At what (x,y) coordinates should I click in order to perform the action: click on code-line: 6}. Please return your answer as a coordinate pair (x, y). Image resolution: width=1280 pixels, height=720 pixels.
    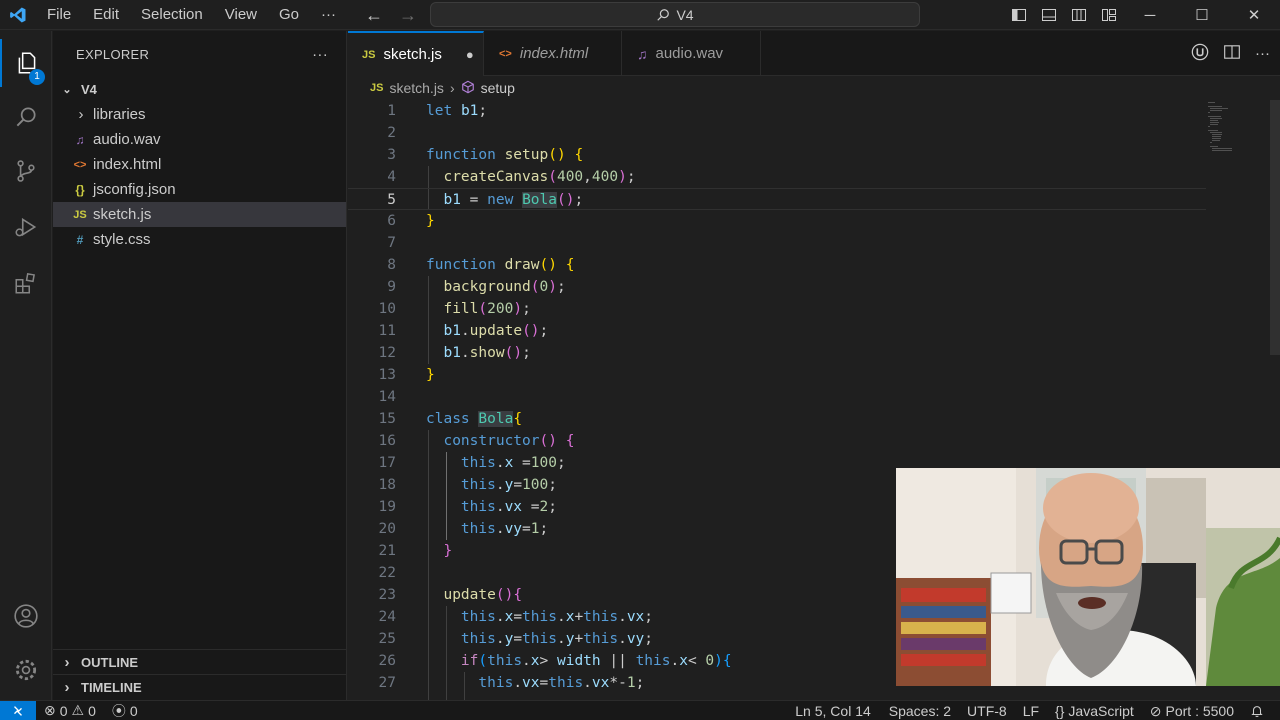
    Looking at the image, I should click on (777, 221).